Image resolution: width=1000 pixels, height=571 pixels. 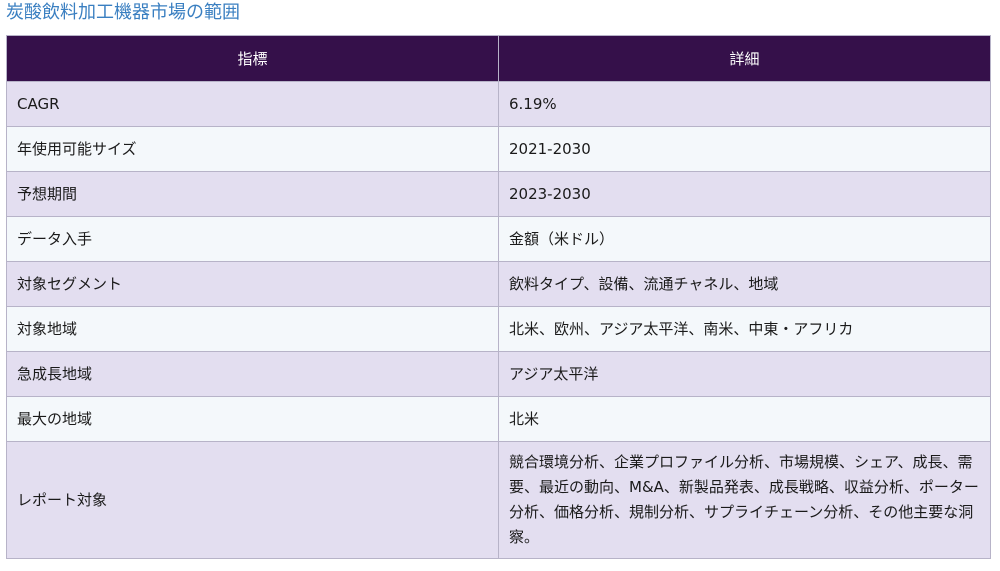 I want to click on table-row: CAGR 6.19%, so click(x=498, y=104).